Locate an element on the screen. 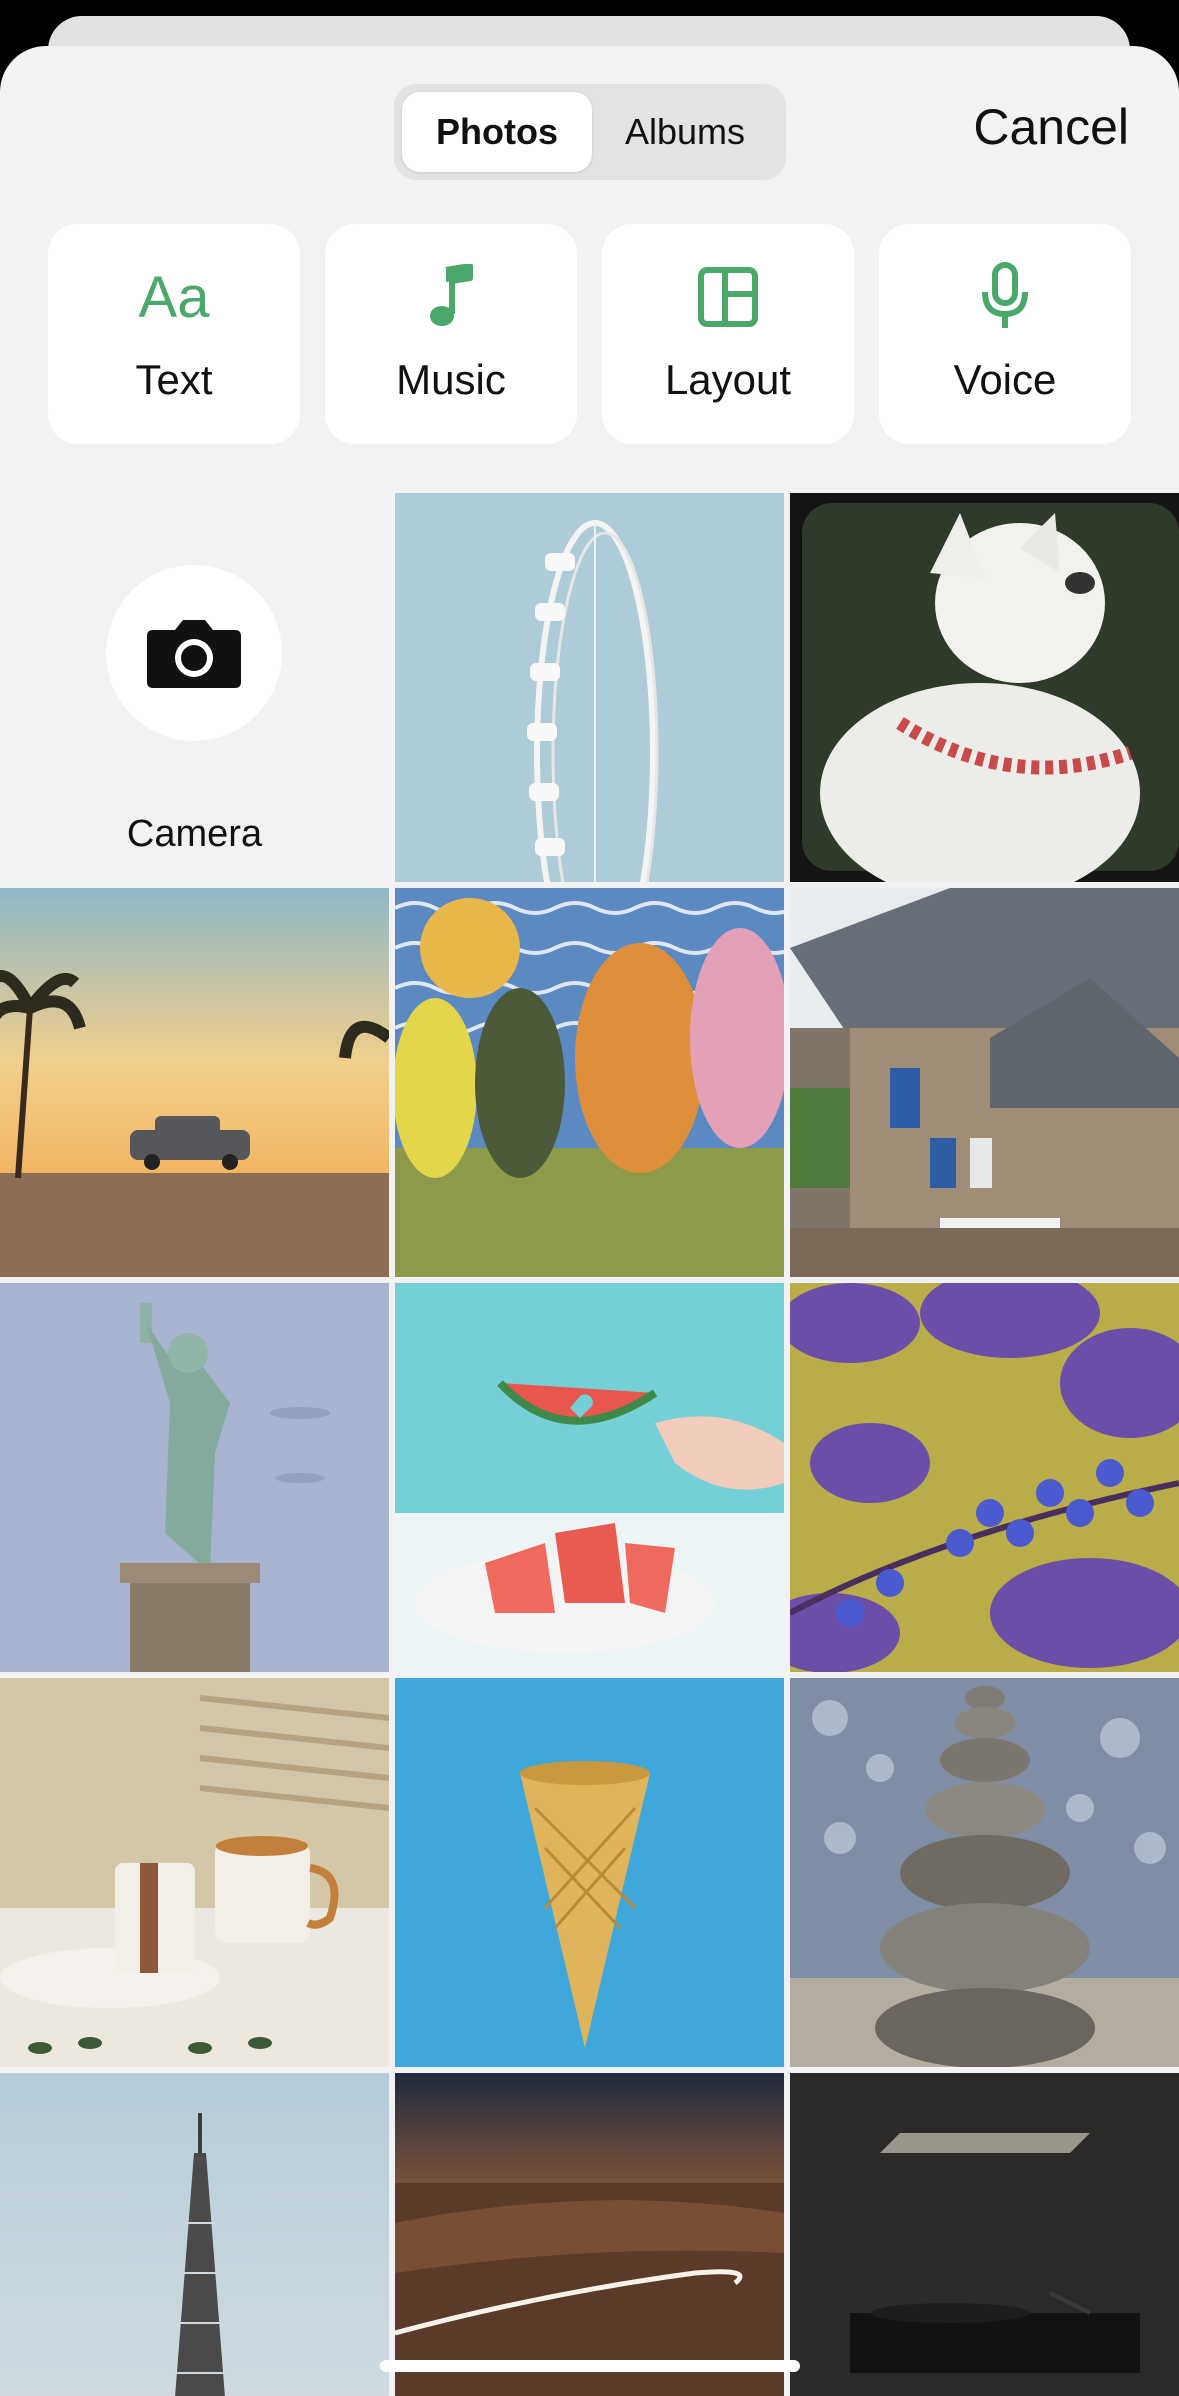 The height and width of the screenshot is (2396, 1179). photo-ferris-wheel is located at coordinates (589, 687).